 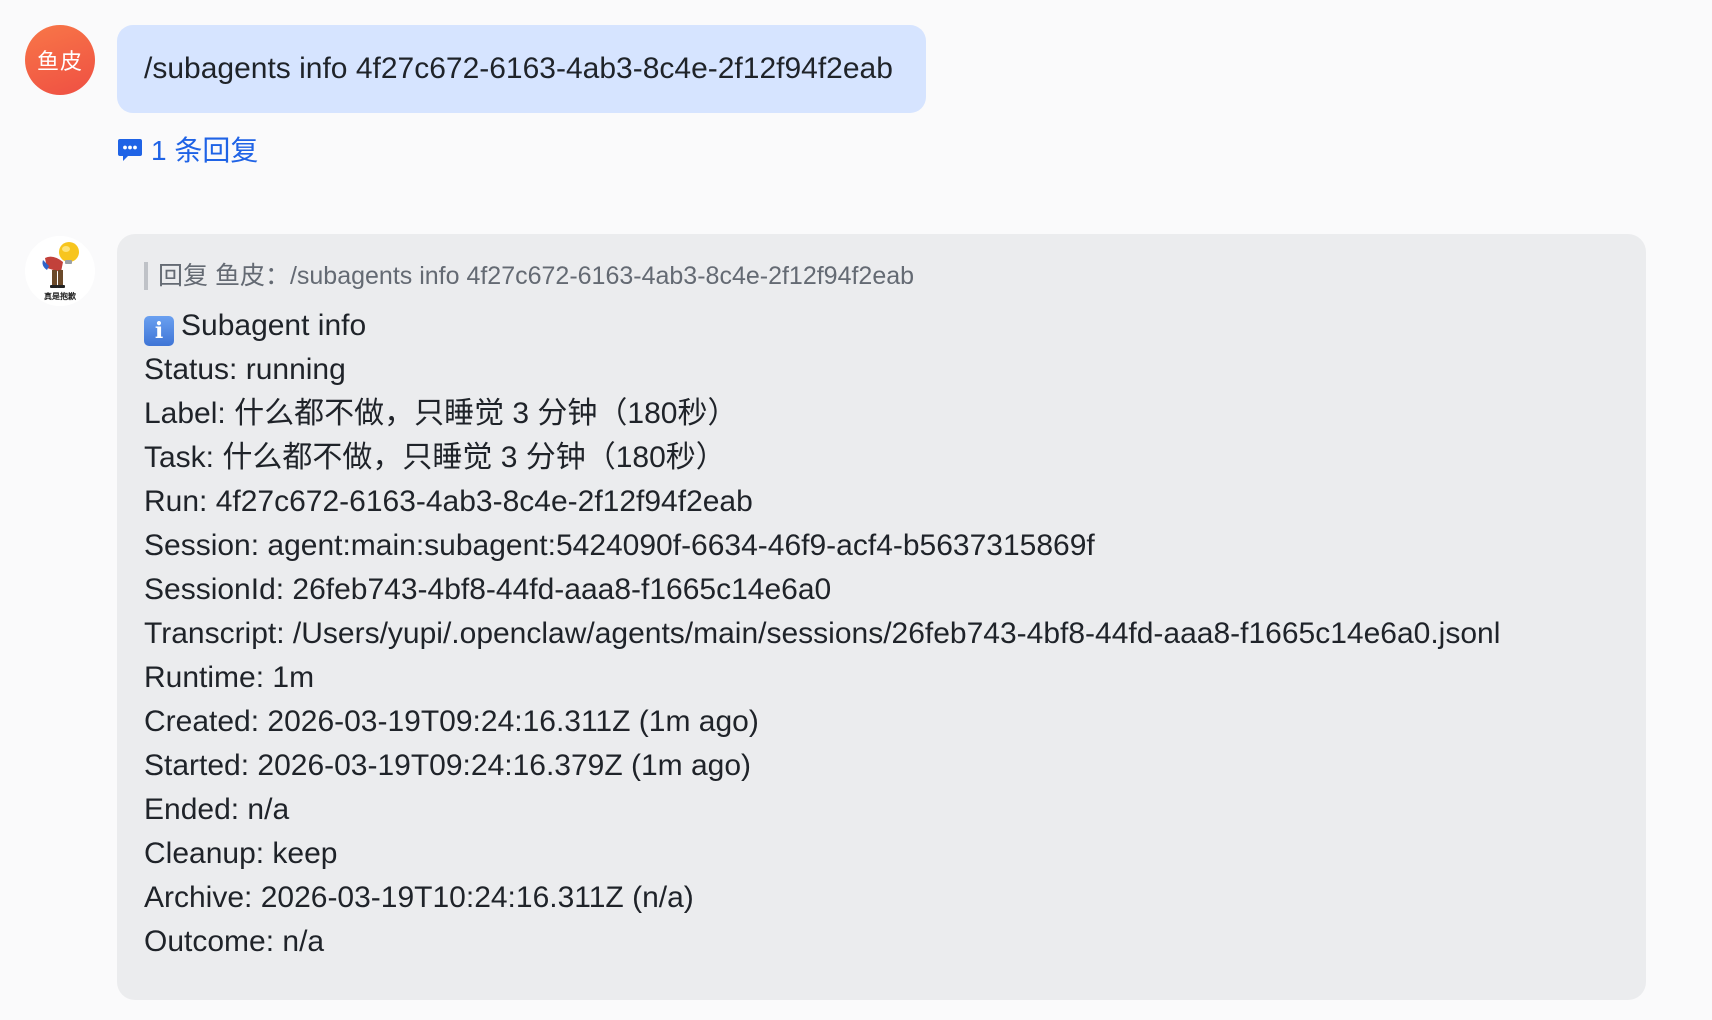 What do you see at coordinates (435, 457) in the screenshot?
I see `info-line-task: Task: 什么都不做，只睡觉 3 分钟（180秒）` at bounding box center [435, 457].